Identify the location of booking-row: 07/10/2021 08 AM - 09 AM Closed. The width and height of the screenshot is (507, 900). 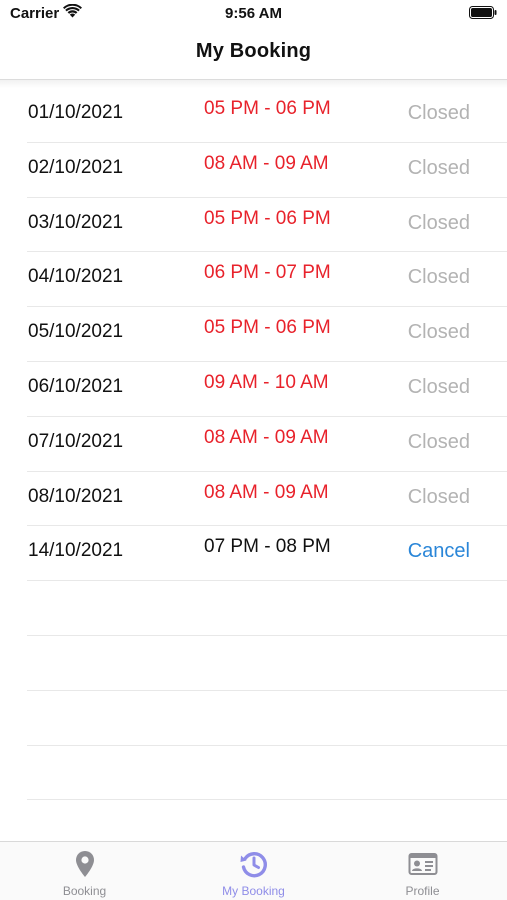
(267, 444).